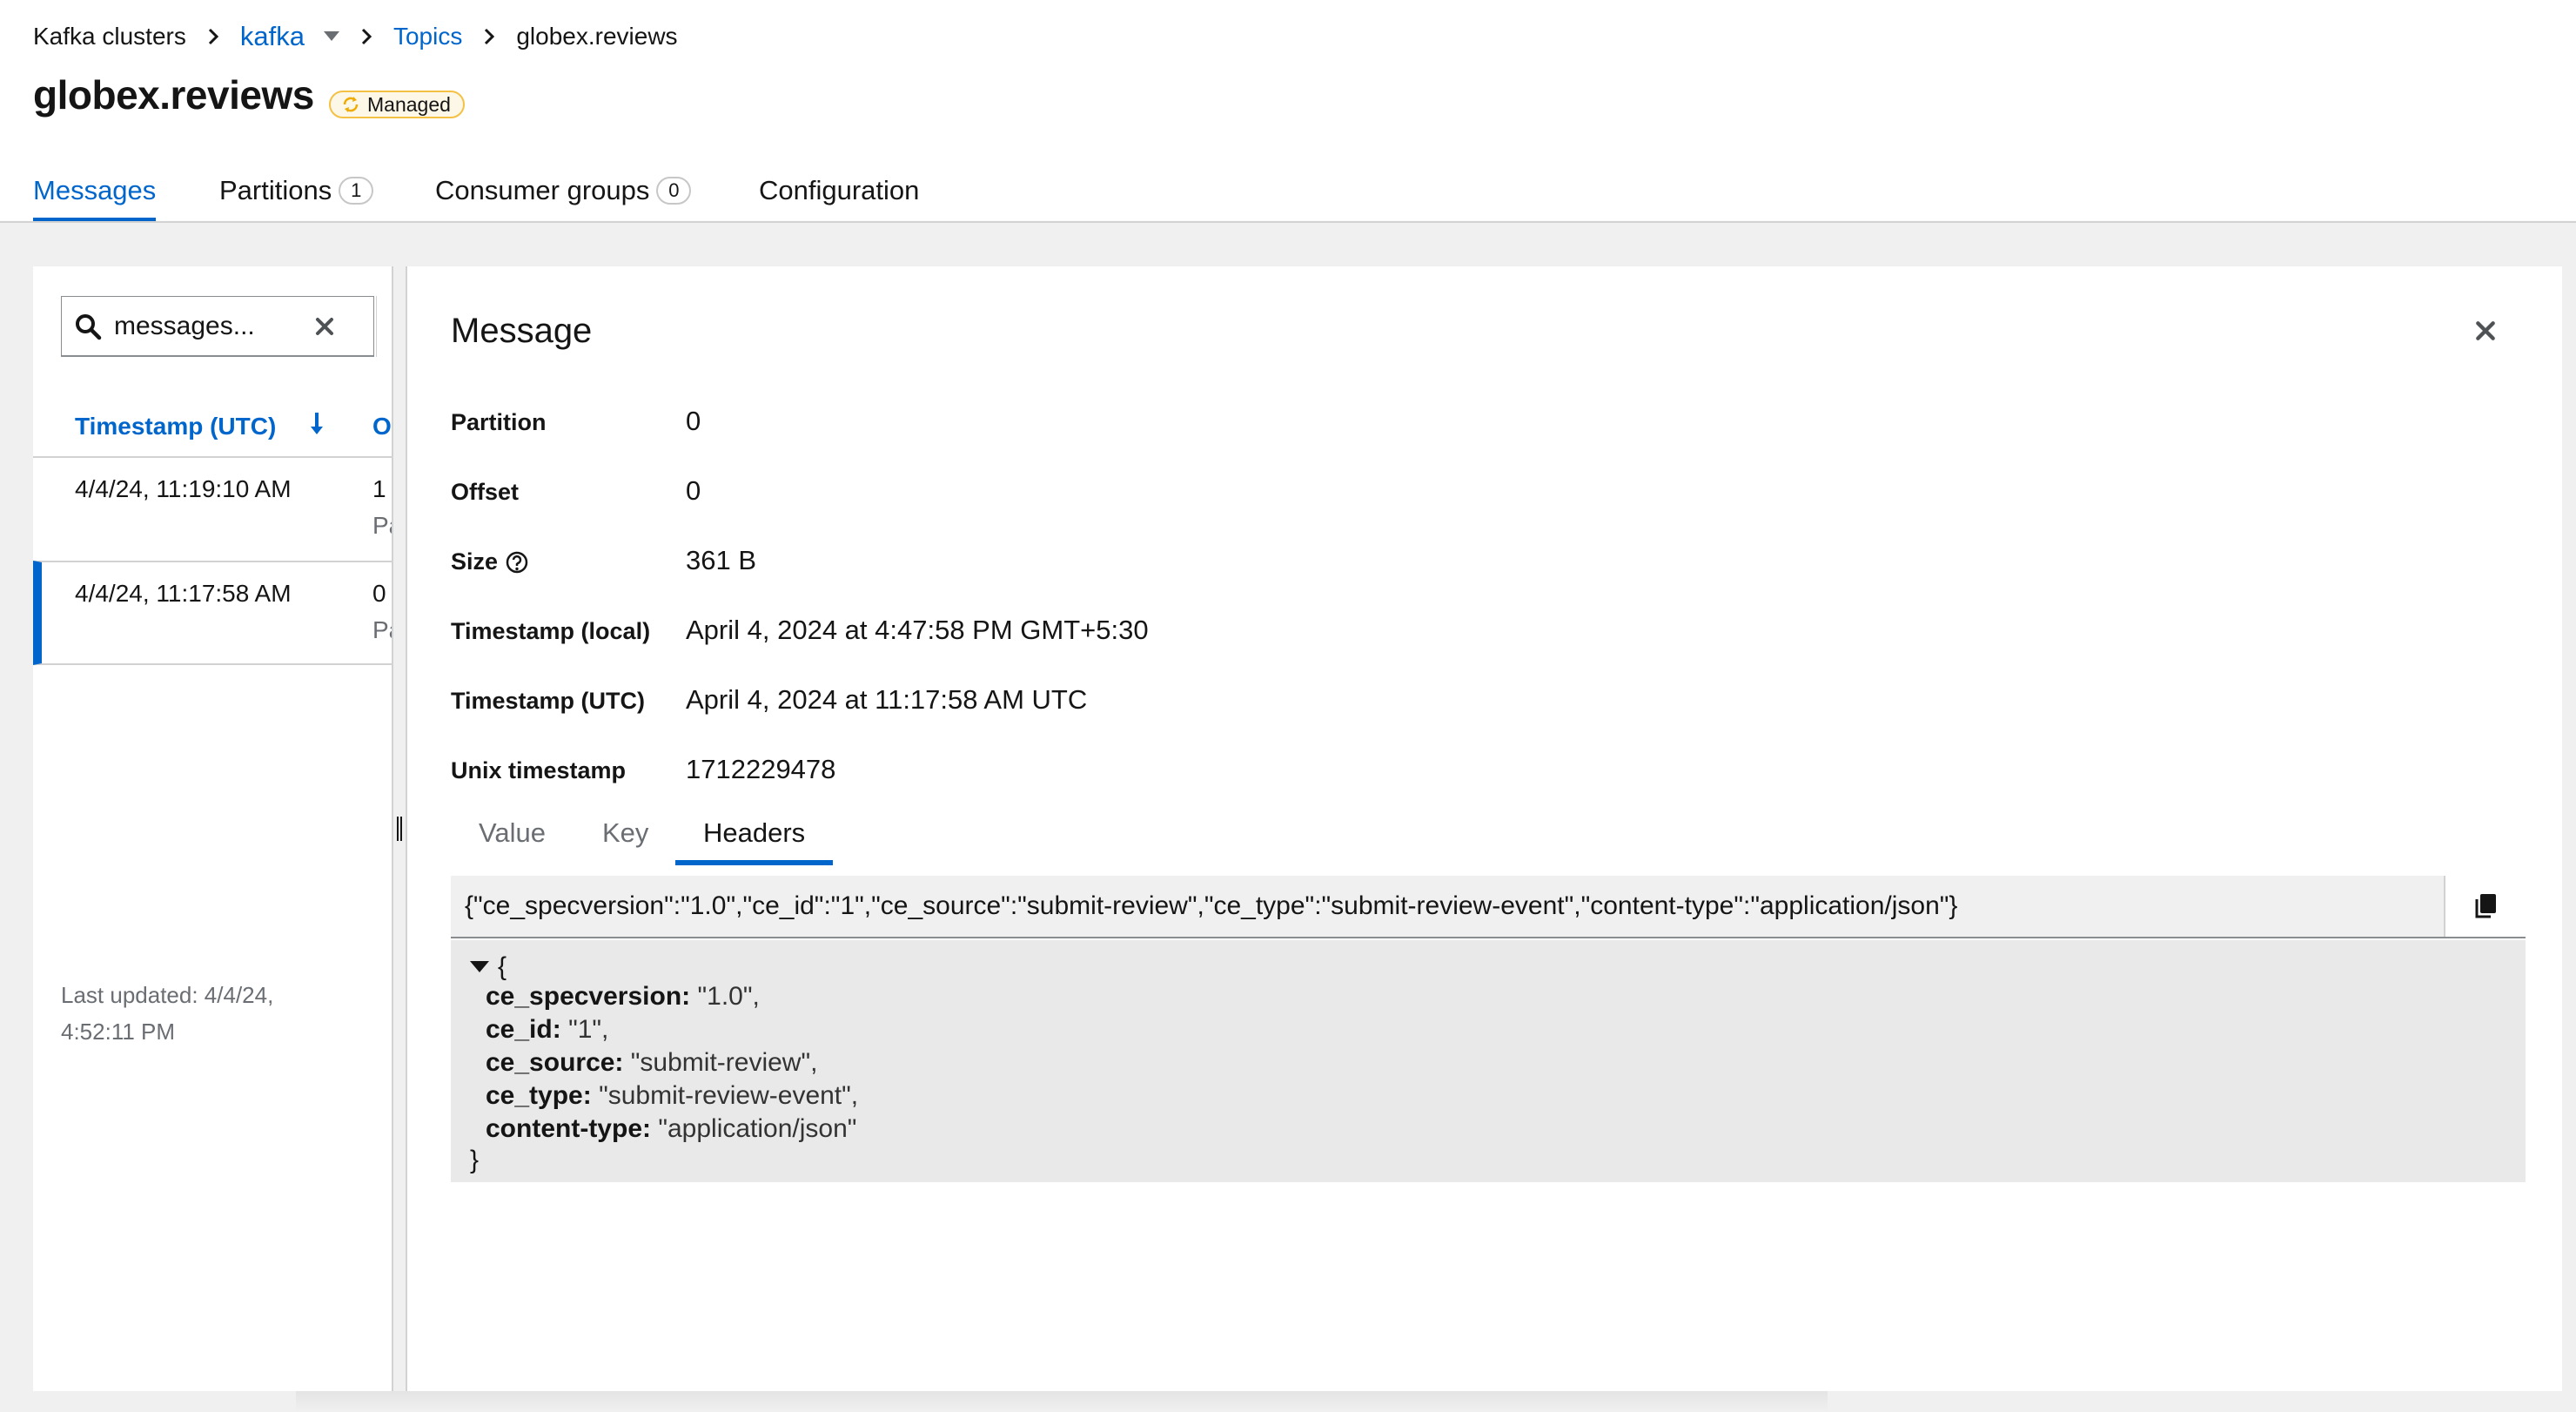 The image size is (2576, 1412). I want to click on last-updated-label: Last updated: 4/4/24,, so click(167, 995).